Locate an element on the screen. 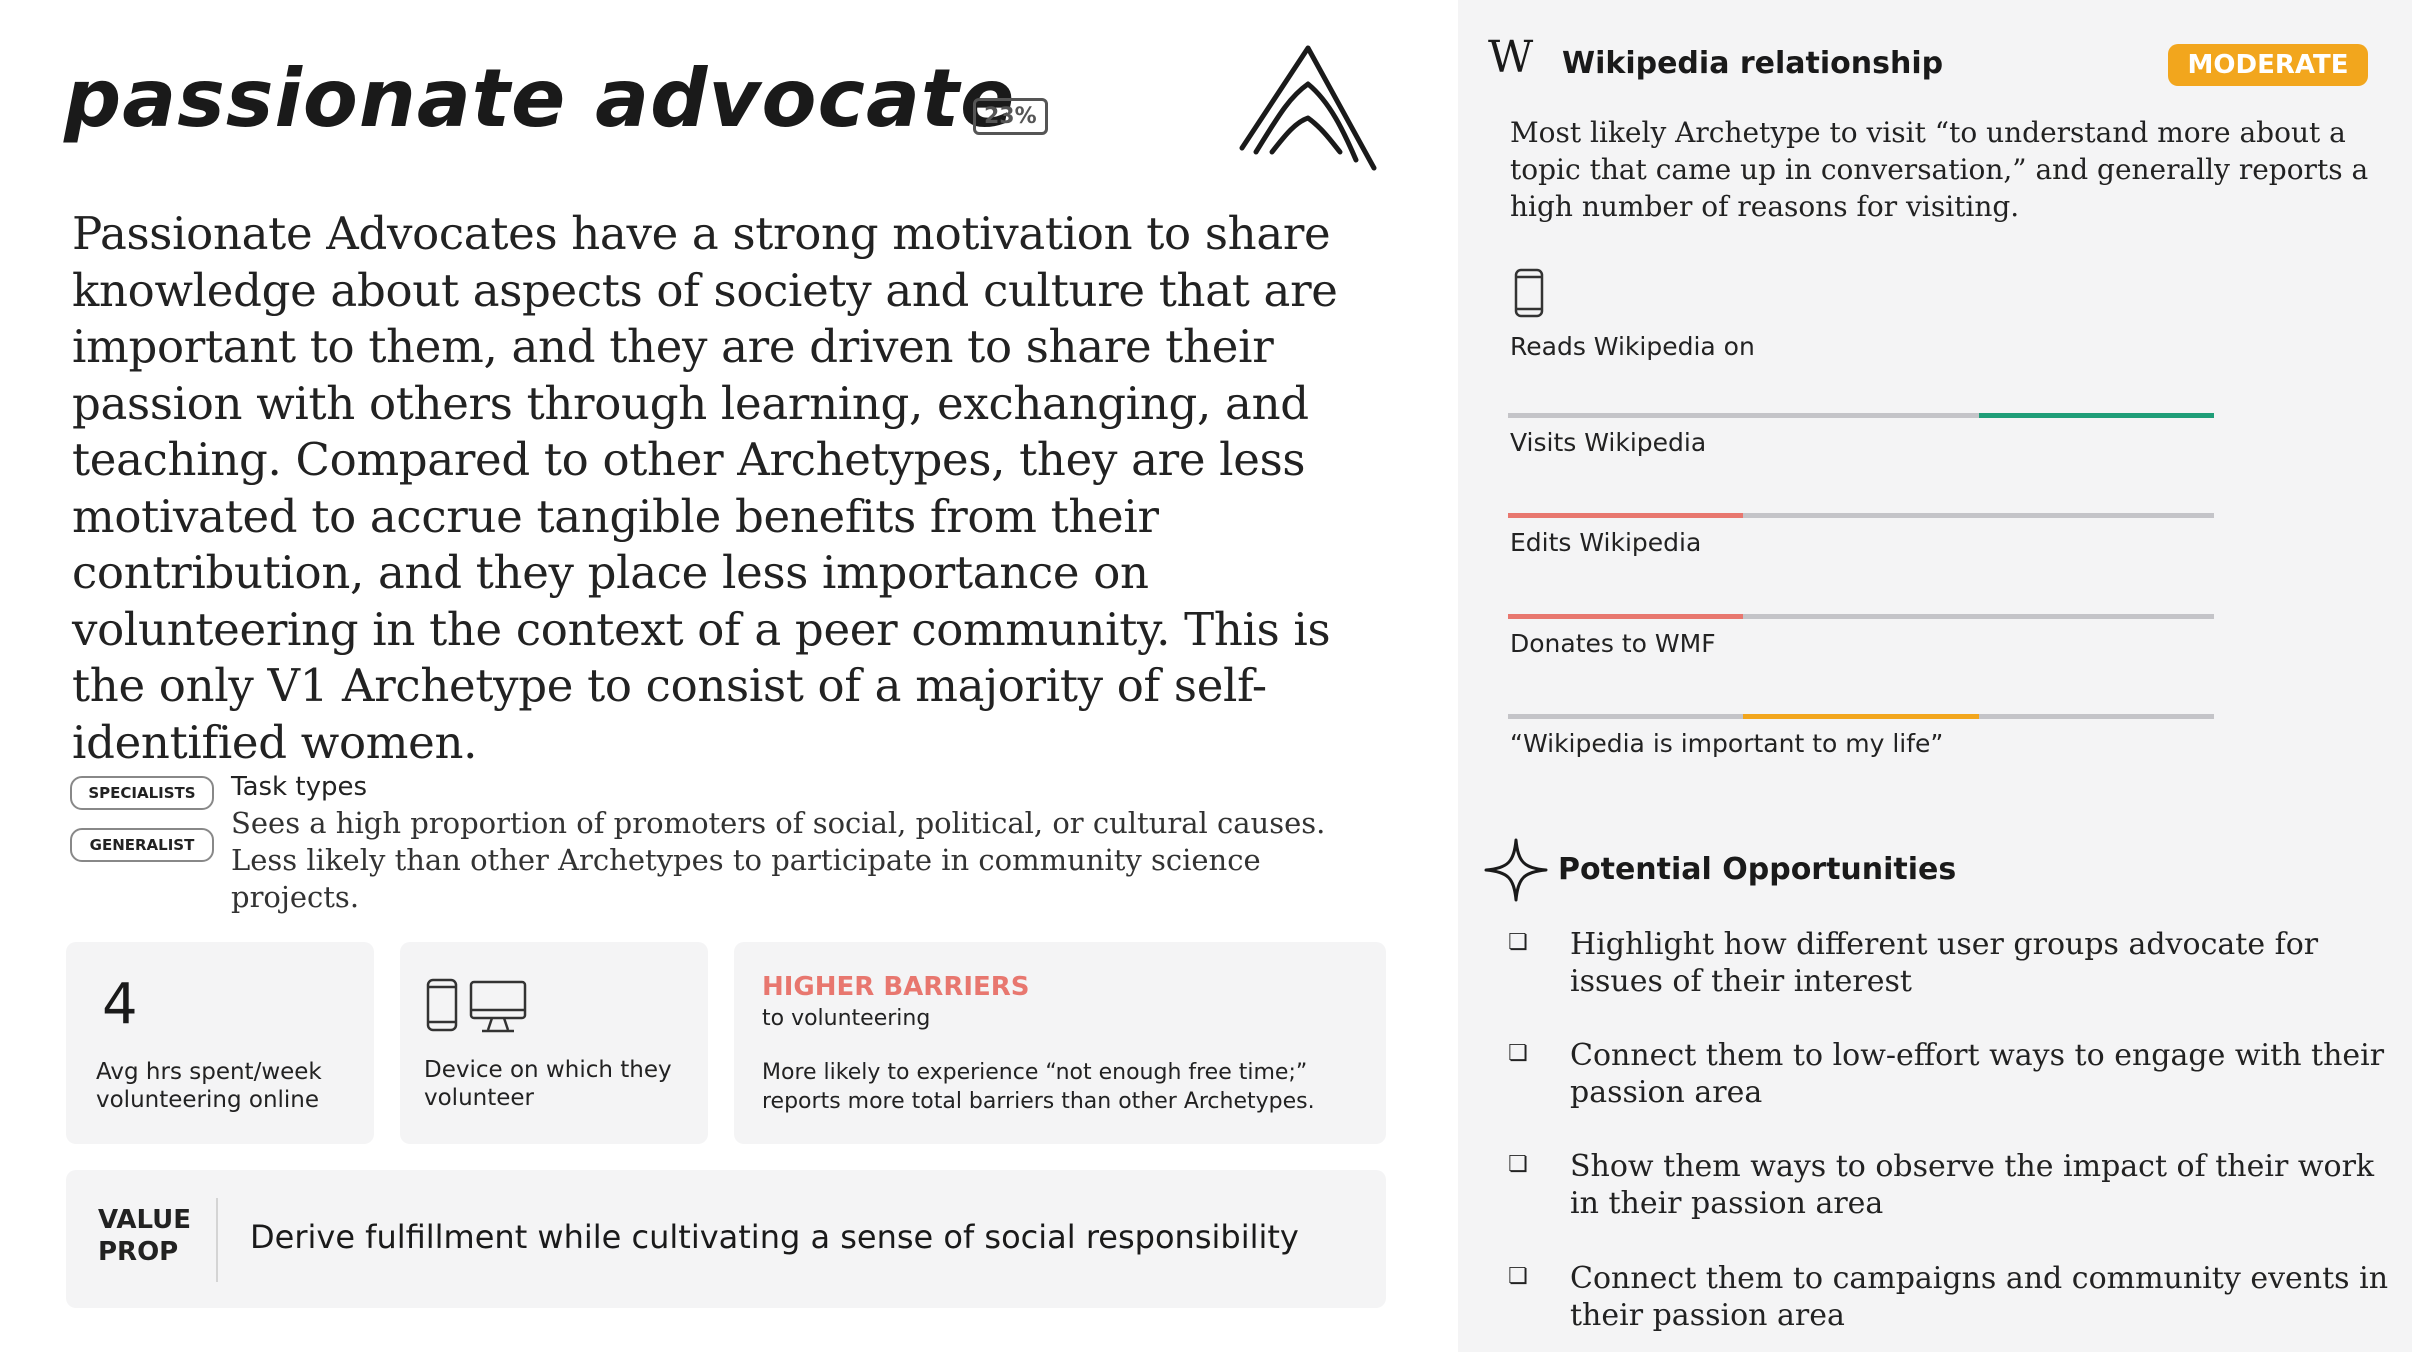 Image resolution: width=2412 pixels, height=1352 pixels. value-prop-label: VALUE PROP is located at coordinates (144, 1236).